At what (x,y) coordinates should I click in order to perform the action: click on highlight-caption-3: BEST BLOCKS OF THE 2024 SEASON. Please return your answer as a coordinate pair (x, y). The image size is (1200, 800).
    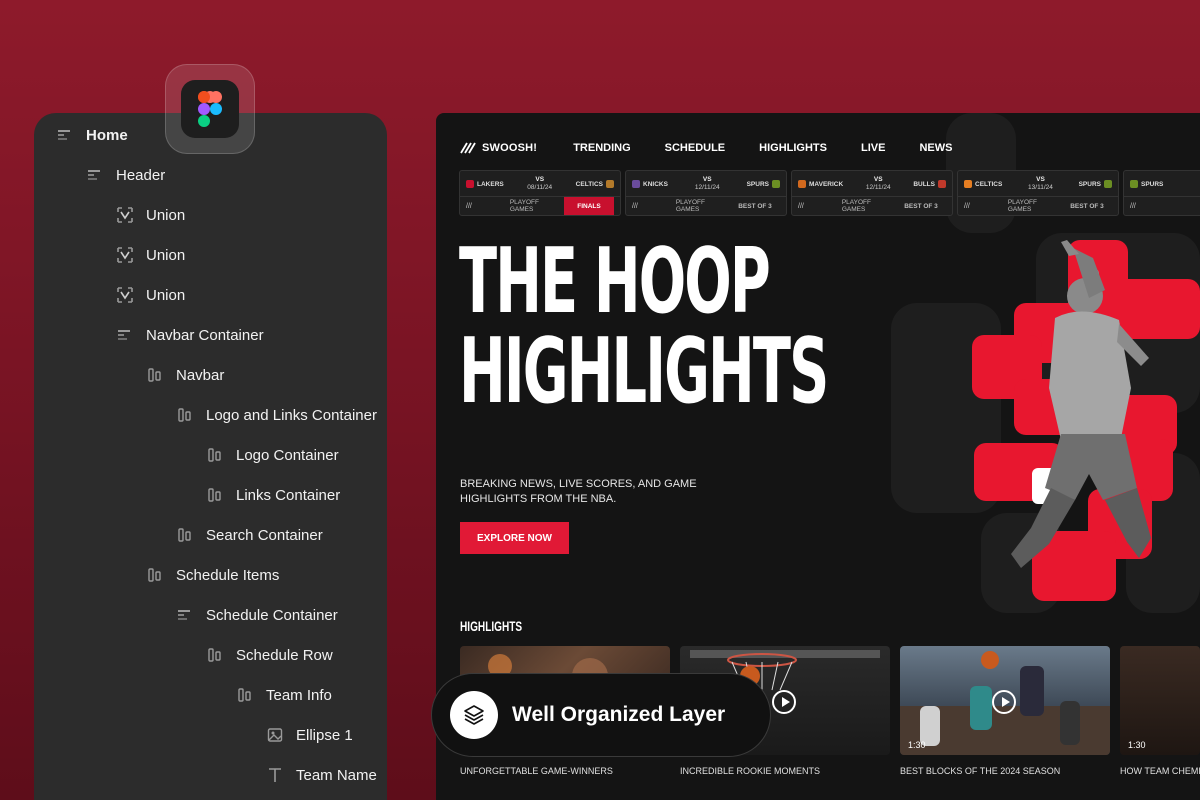
    Looking at the image, I should click on (980, 771).